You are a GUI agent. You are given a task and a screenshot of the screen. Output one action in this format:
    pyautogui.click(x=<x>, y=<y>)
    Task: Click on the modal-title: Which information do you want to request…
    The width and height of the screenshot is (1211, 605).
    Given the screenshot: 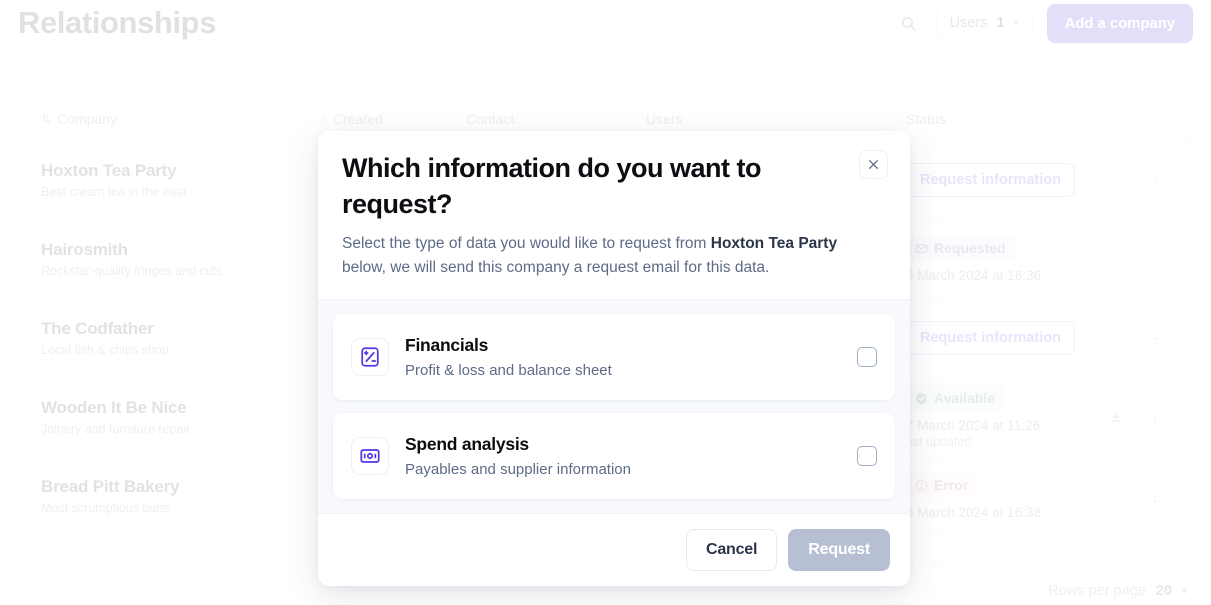 What is the action you would take?
    pyautogui.click(x=551, y=186)
    